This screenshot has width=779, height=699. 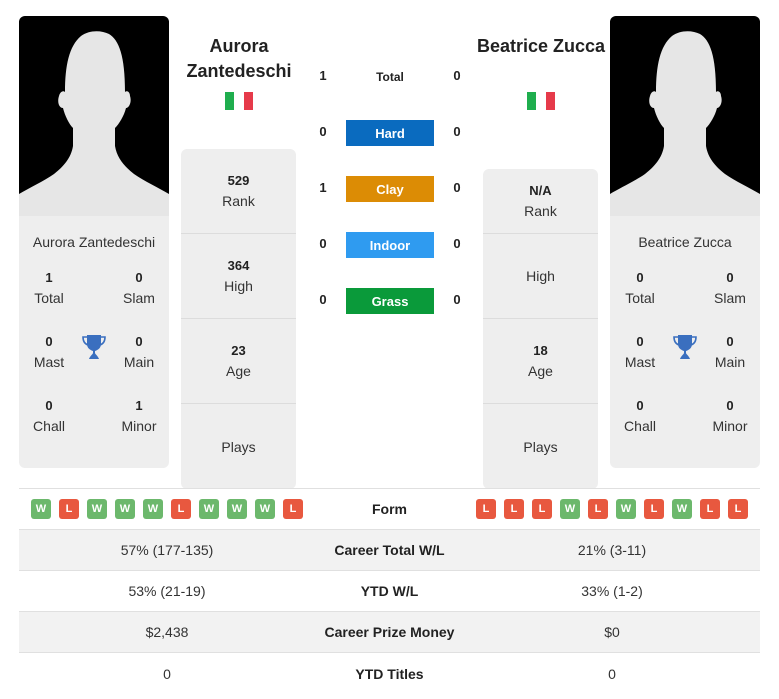 I want to click on player2-value: 21% (3-11), so click(x=612, y=550).